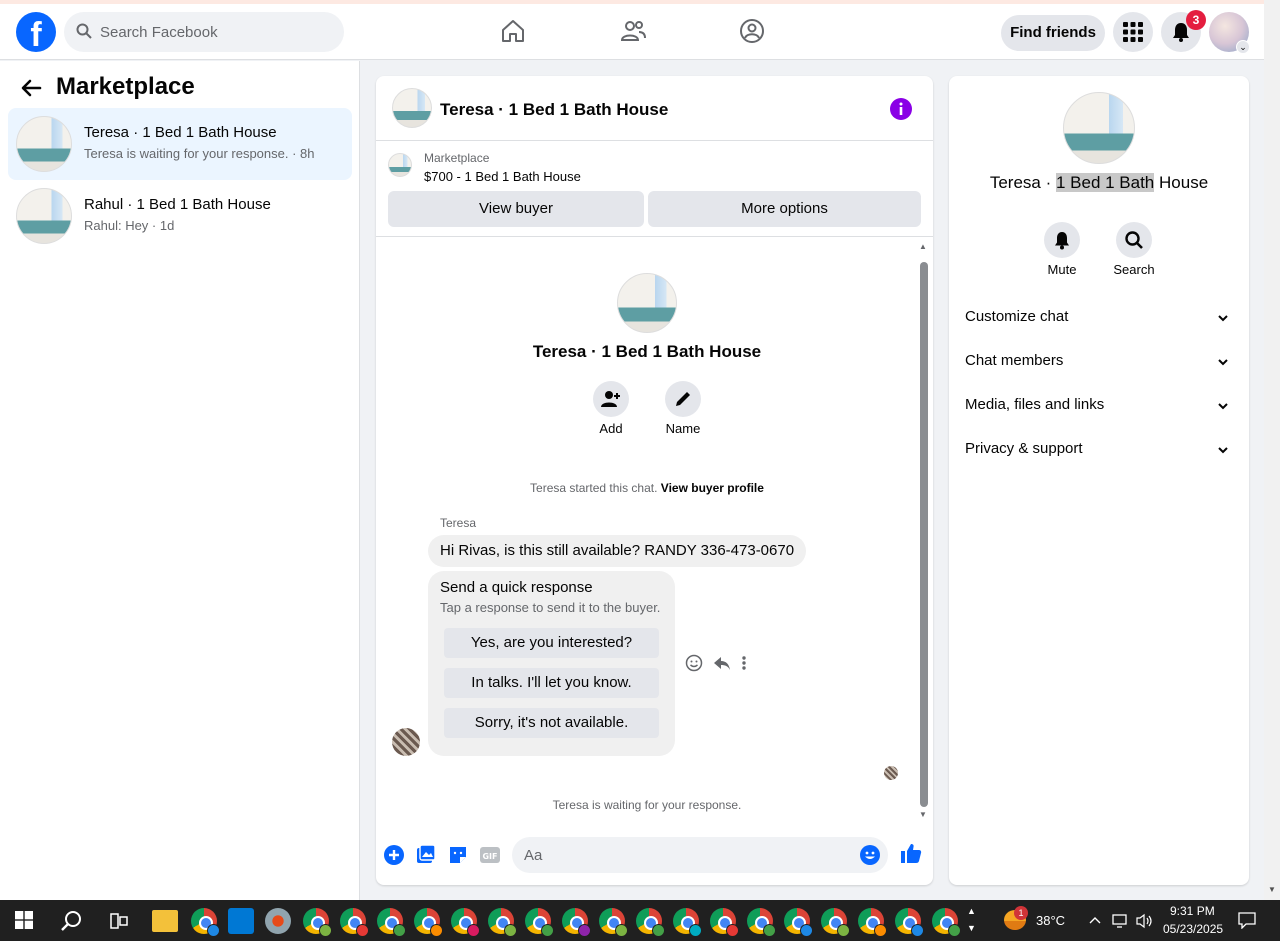 Image resolution: width=1280 pixels, height=941 pixels. I want to click on message-composer, so click(700, 855).